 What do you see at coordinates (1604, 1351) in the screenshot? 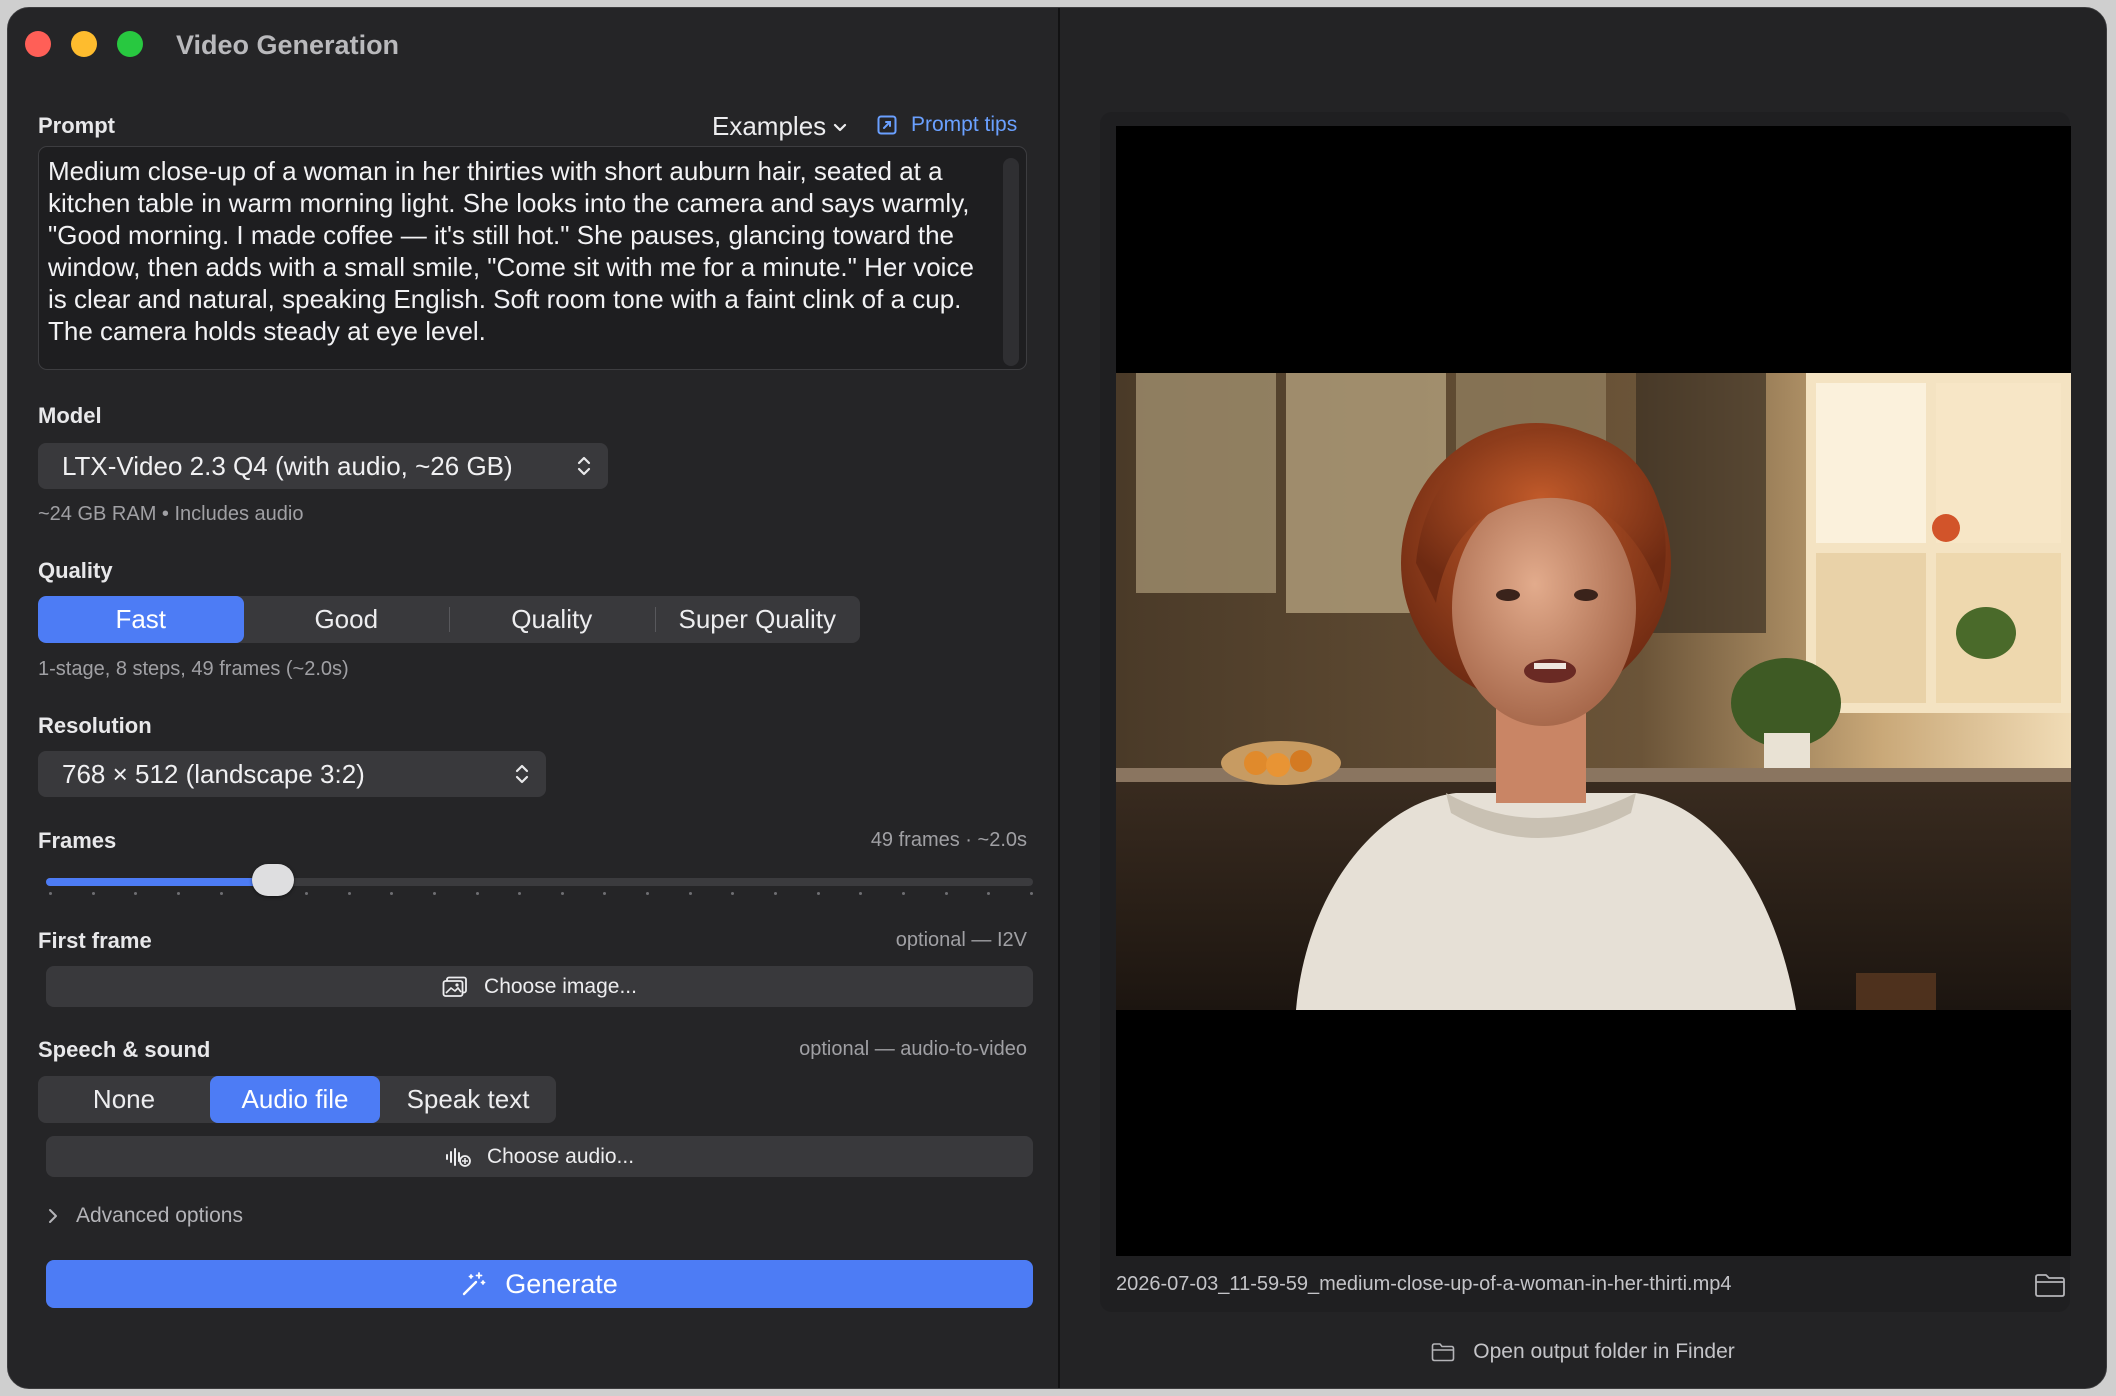
I see `open-output-folder-label: Open output folder in Finder` at bounding box center [1604, 1351].